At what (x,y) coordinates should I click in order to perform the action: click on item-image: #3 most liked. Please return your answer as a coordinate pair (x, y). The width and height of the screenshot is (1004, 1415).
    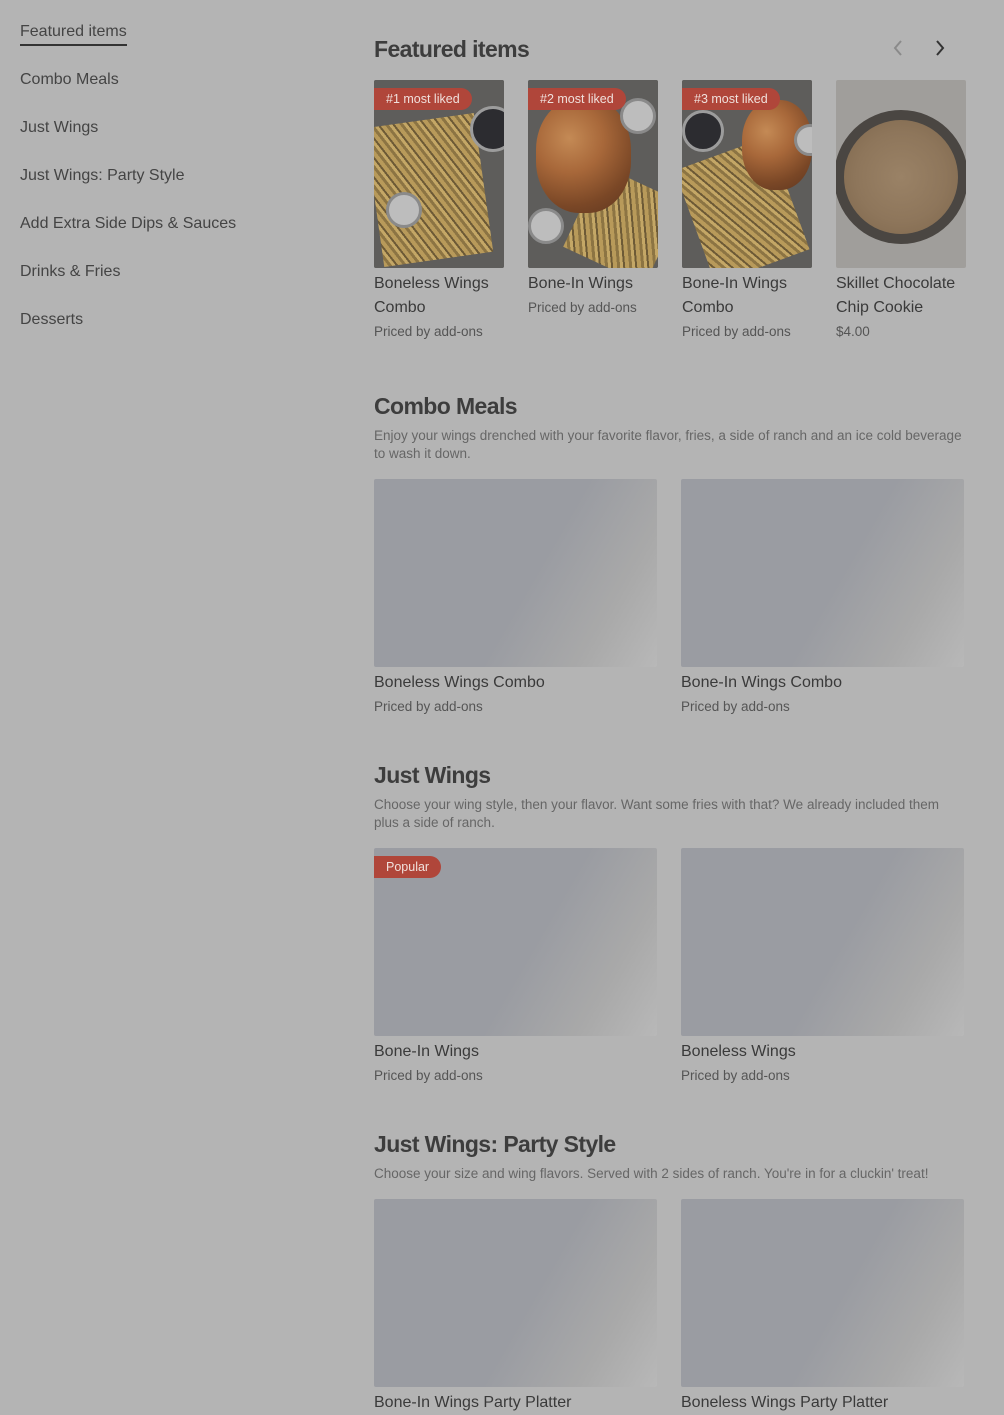
    Looking at the image, I should click on (747, 174).